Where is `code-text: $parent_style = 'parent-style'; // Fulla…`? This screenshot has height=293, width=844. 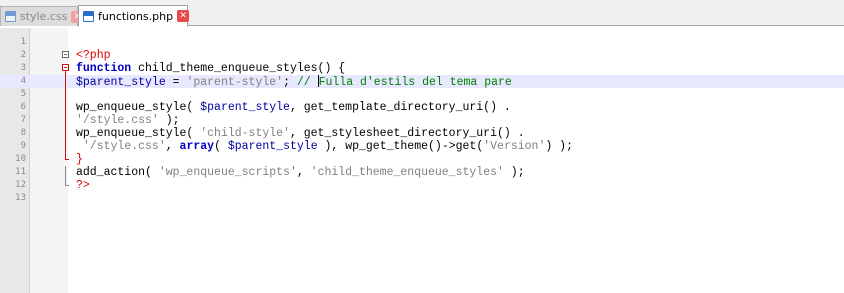
code-text: $parent_style = 'parent-style'; // Fulla… is located at coordinates (294, 82).